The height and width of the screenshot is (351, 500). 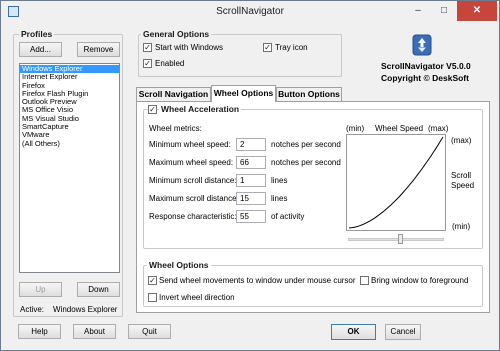 I want to click on invert-wheel-checkbox, so click(x=152, y=297).